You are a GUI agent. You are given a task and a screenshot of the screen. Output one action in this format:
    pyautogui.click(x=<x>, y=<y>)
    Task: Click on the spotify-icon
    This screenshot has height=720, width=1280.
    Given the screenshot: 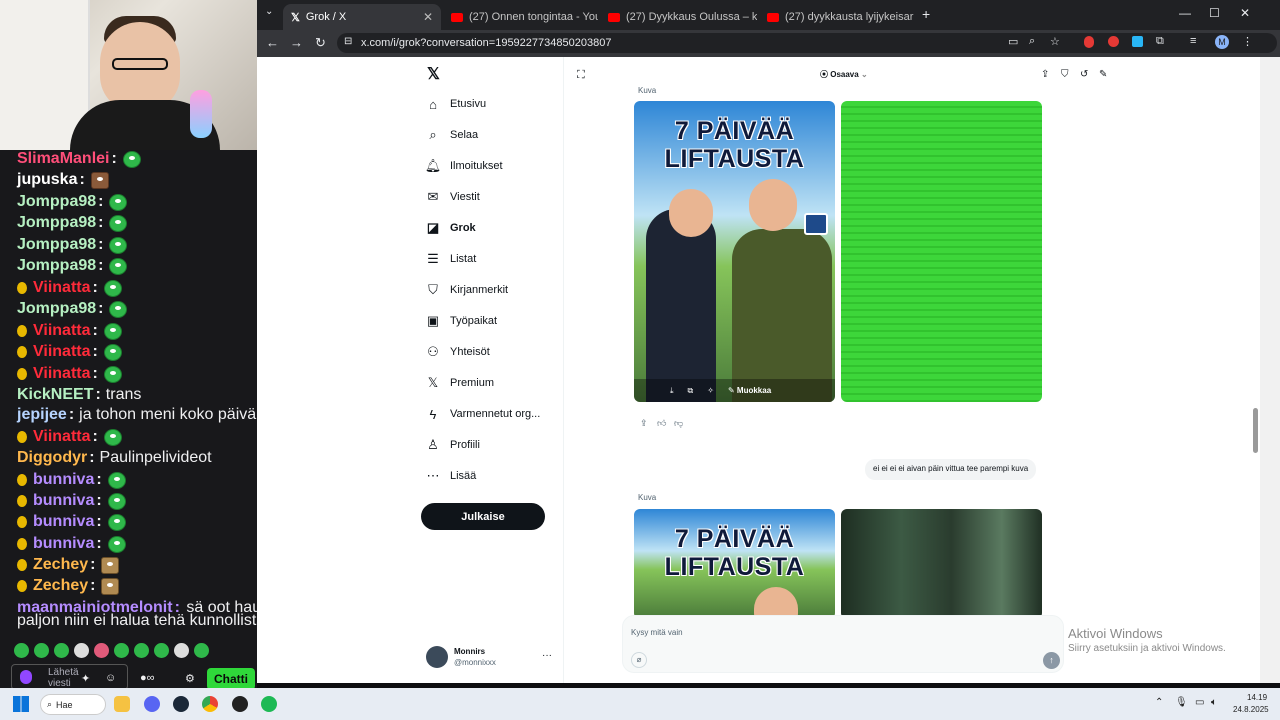 What is the action you would take?
    pyautogui.click(x=269, y=704)
    